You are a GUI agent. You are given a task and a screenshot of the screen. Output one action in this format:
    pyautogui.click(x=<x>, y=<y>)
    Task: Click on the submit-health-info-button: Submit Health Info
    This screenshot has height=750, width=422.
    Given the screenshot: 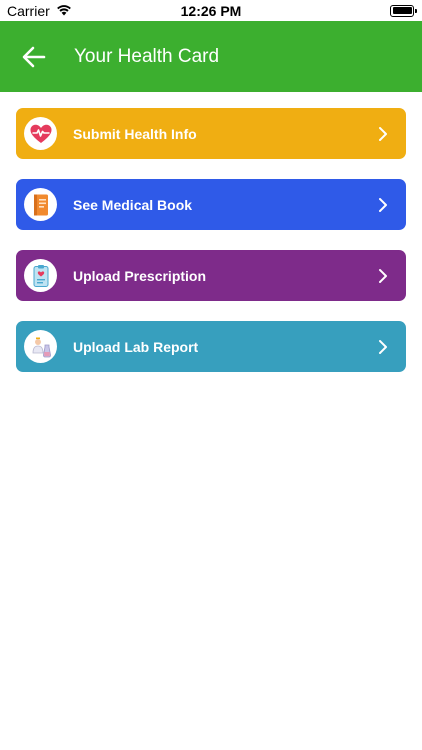 What is the action you would take?
    pyautogui.click(x=211, y=133)
    